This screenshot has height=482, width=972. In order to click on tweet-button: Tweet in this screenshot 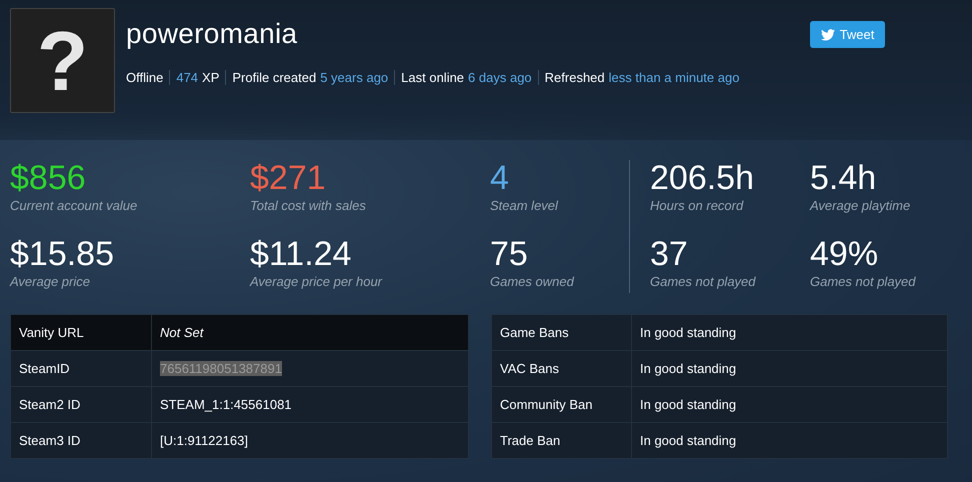, I will do `click(847, 34)`.